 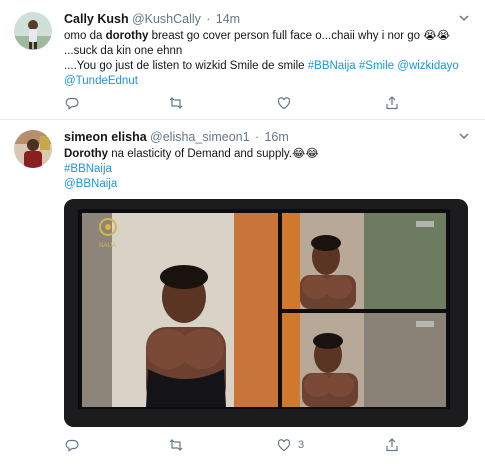 I want to click on user-handle: @KushCally, so click(x=166, y=19).